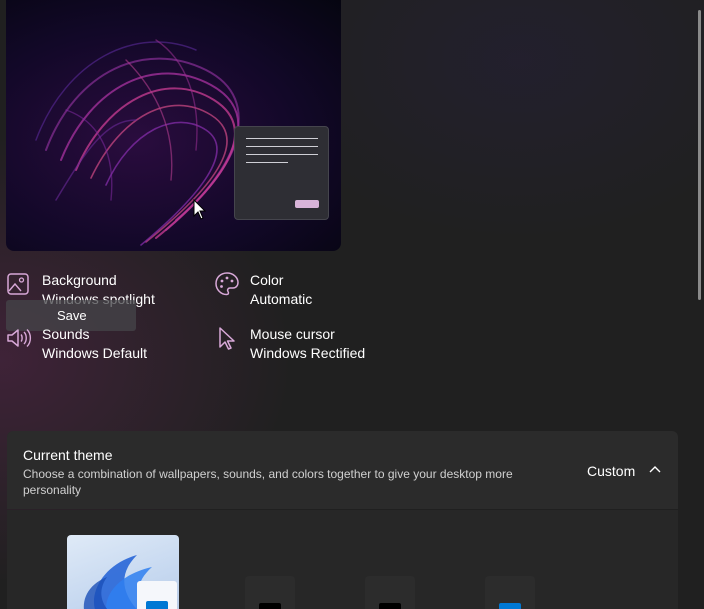  Describe the element at coordinates (72, 315) in the screenshot. I see `save-label: Save` at that location.